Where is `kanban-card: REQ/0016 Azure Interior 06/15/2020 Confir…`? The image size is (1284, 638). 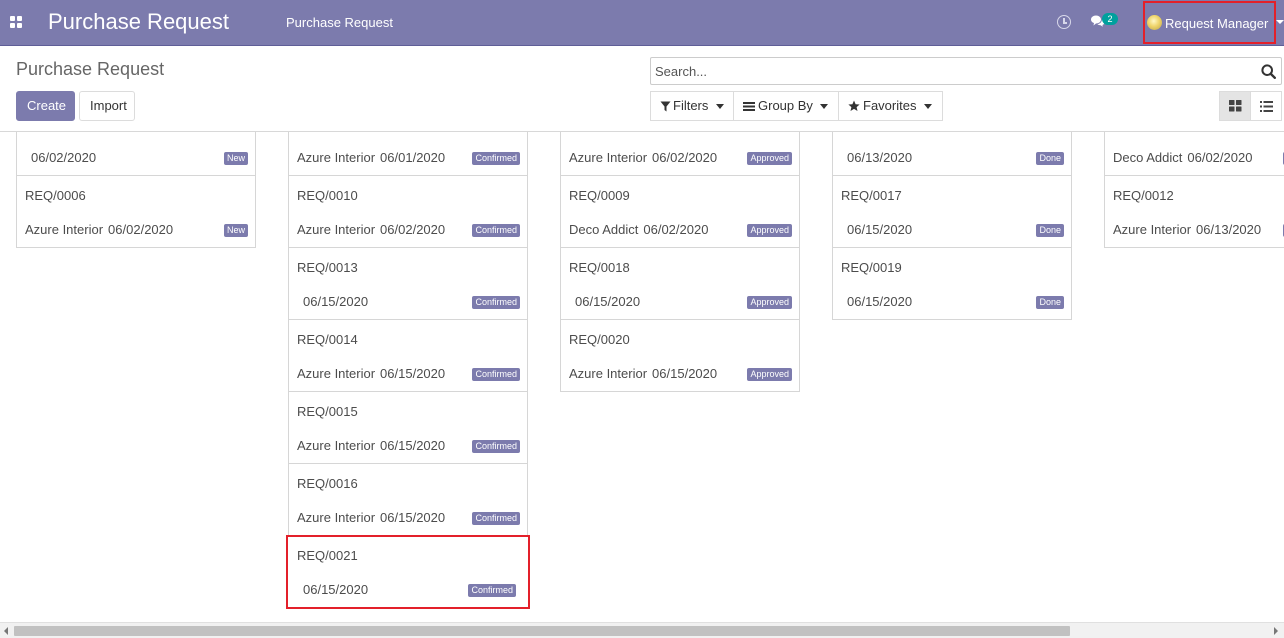
kanban-card: REQ/0016 Azure Interior 06/15/2020 Confir… is located at coordinates (408, 499).